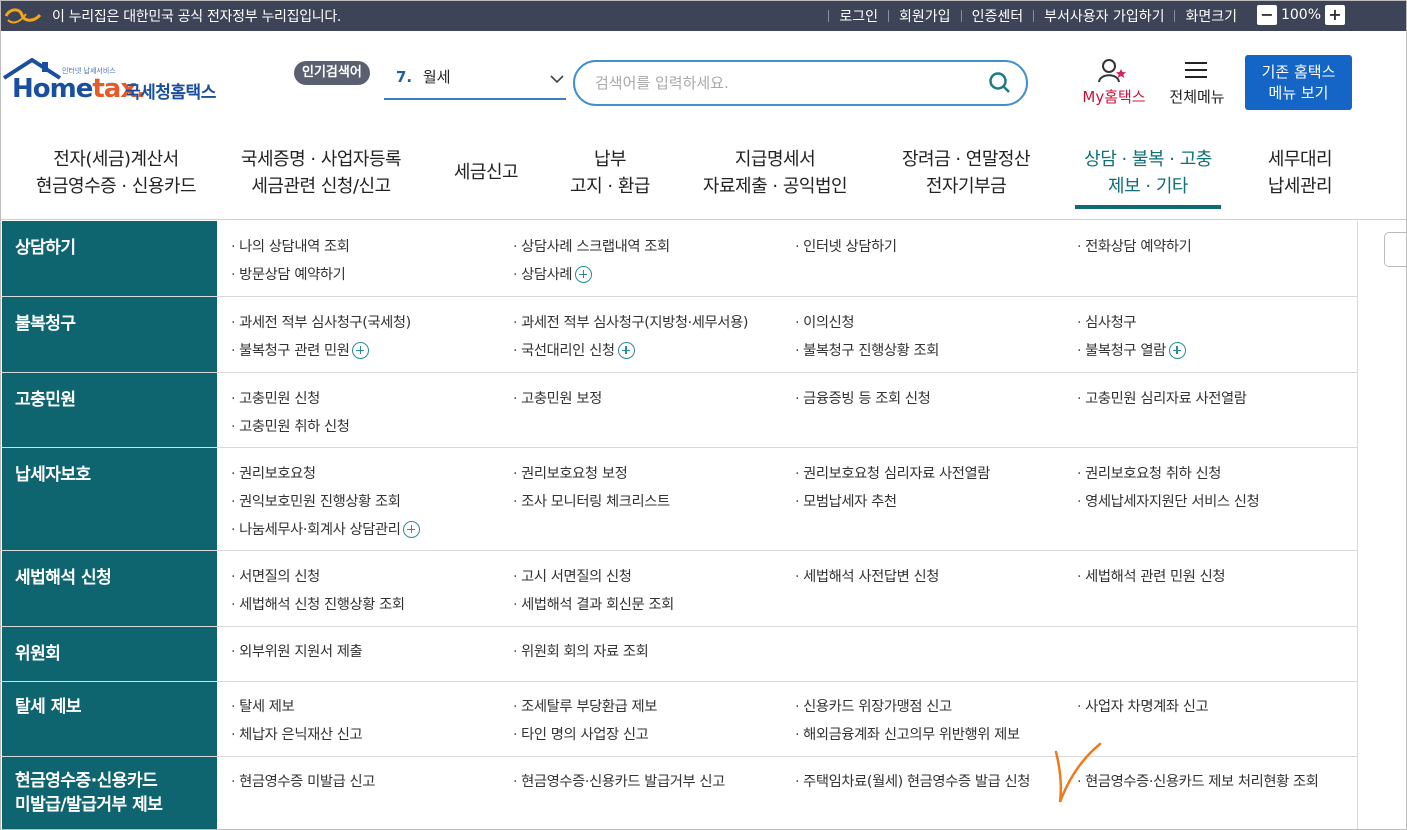 Image resolution: width=1407 pixels, height=830 pixels. Describe the element at coordinates (303, 780) in the screenshot. I see `menu-link: 현금영수증 미발급 신고` at that location.